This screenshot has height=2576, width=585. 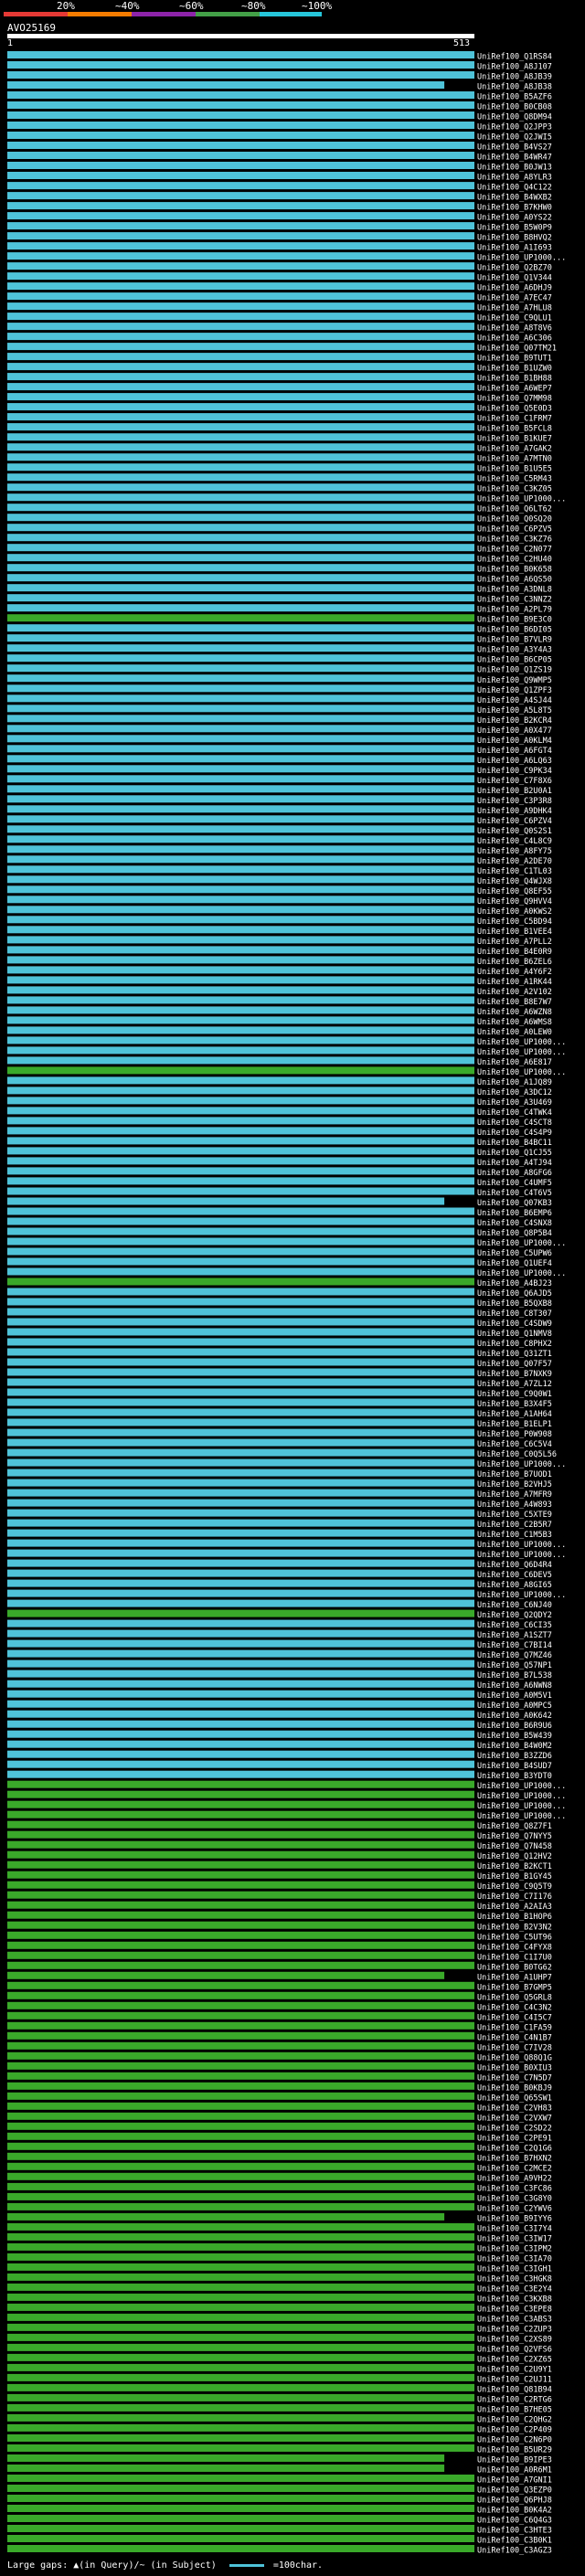 What do you see at coordinates (514, 2399) in the screenshot?
I see `hit-label: UniRef100_C2RTG6` at bounding box center [514, 2399].